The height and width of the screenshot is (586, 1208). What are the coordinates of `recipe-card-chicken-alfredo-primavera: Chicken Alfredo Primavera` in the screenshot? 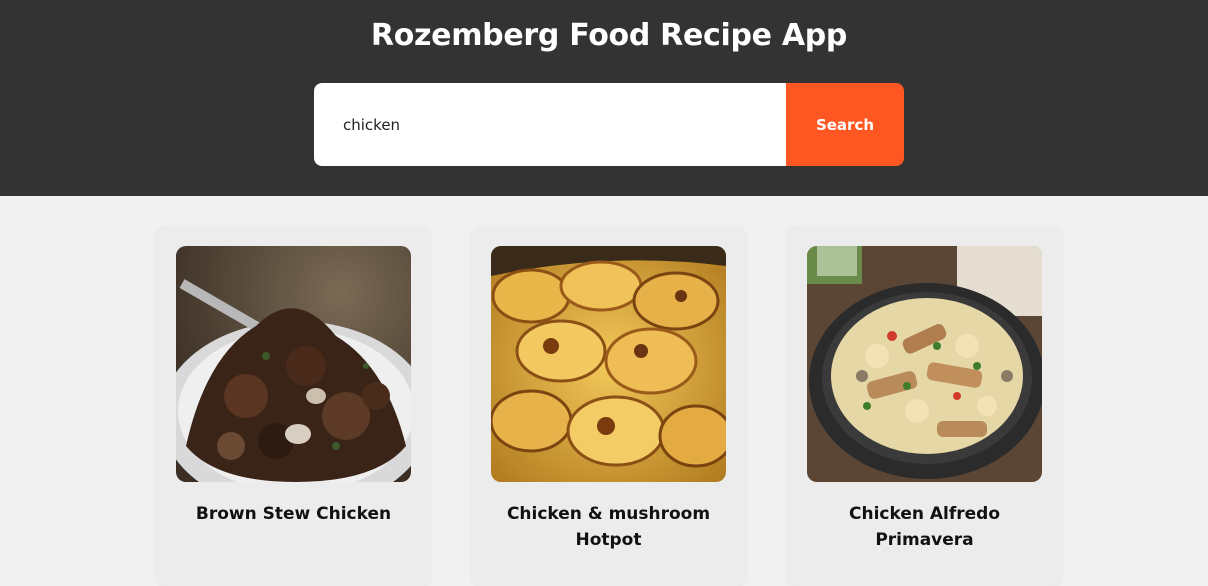 It's located at (924, 406).